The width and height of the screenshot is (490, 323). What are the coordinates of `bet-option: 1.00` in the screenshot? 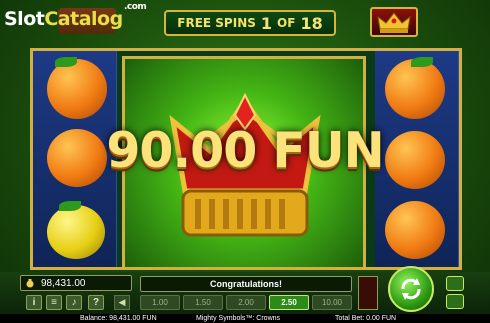 It's located at (160, 302).